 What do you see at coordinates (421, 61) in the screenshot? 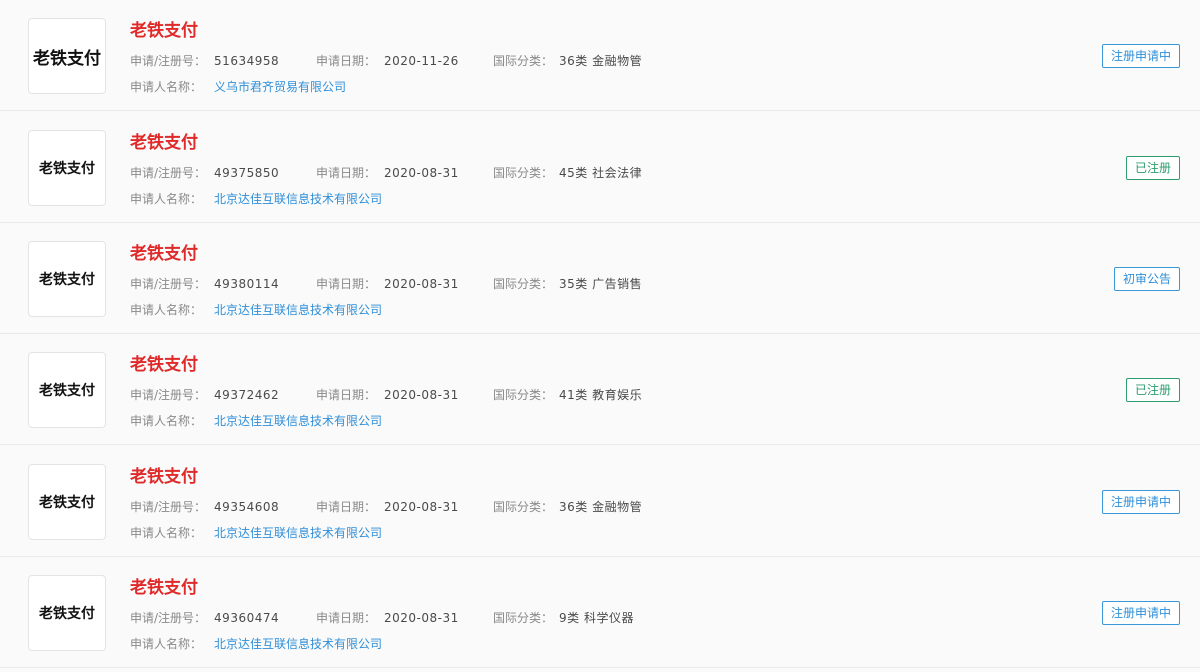
I see `apply-date-value: 2020-11-26` at bounding box center [421, 61].